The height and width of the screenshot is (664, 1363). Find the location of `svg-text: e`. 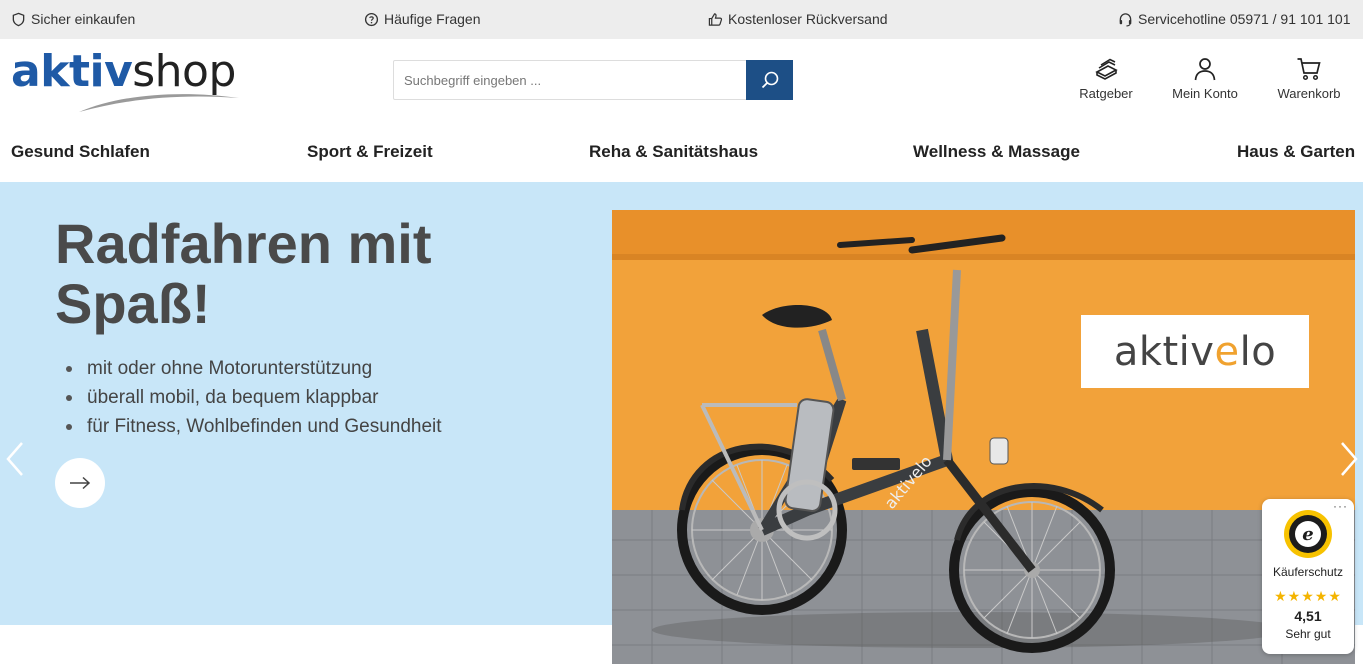

svg-text: e is located at coordinates (1307, 534).